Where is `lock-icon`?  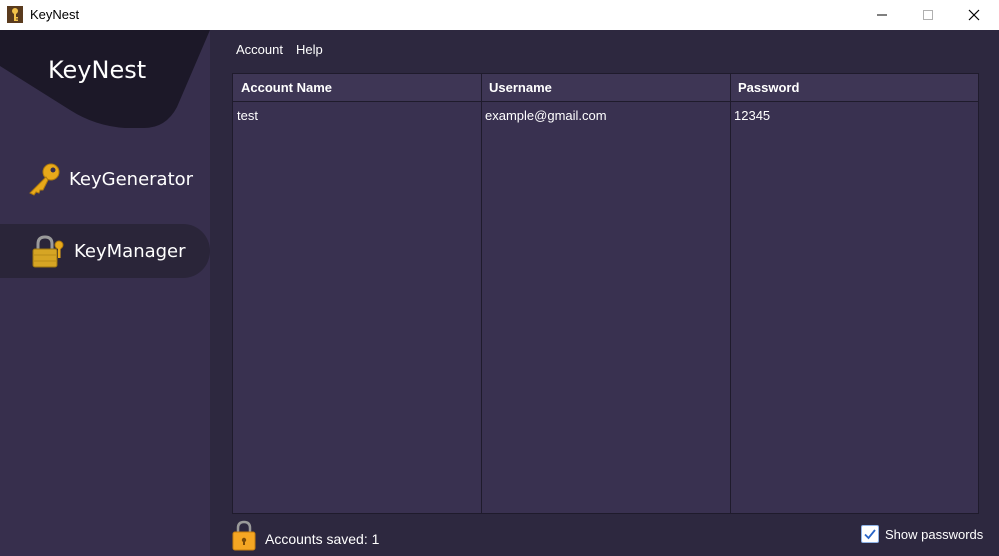 lock-icon is located at coordinates (244, 535).